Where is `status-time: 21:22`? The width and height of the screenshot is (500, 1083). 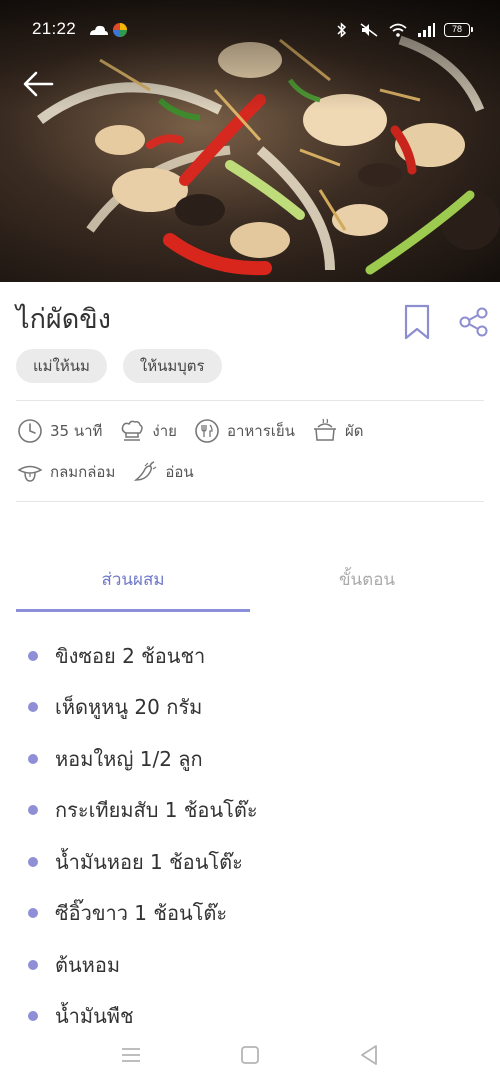 status-time: 21:22 is located at coordinates (54, 28).